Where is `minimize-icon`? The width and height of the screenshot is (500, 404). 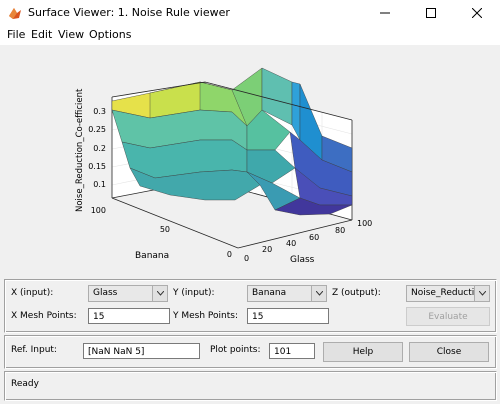 minimize-icon is located at coordinates (385, 12).